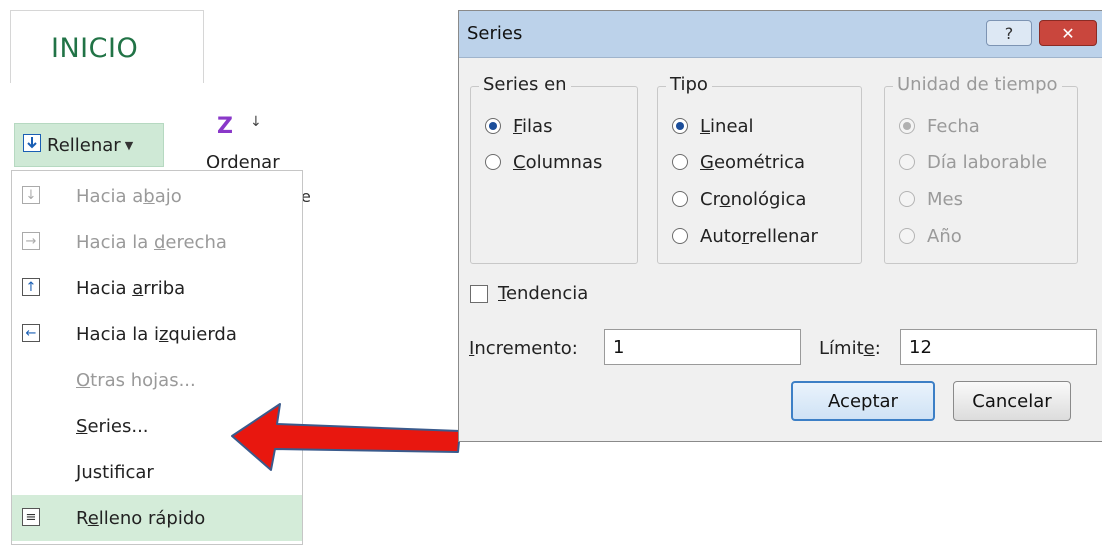  Describe the element at coordinates (753, 199) in the screenshot. I see `radio-label: Cronológica` at that location.